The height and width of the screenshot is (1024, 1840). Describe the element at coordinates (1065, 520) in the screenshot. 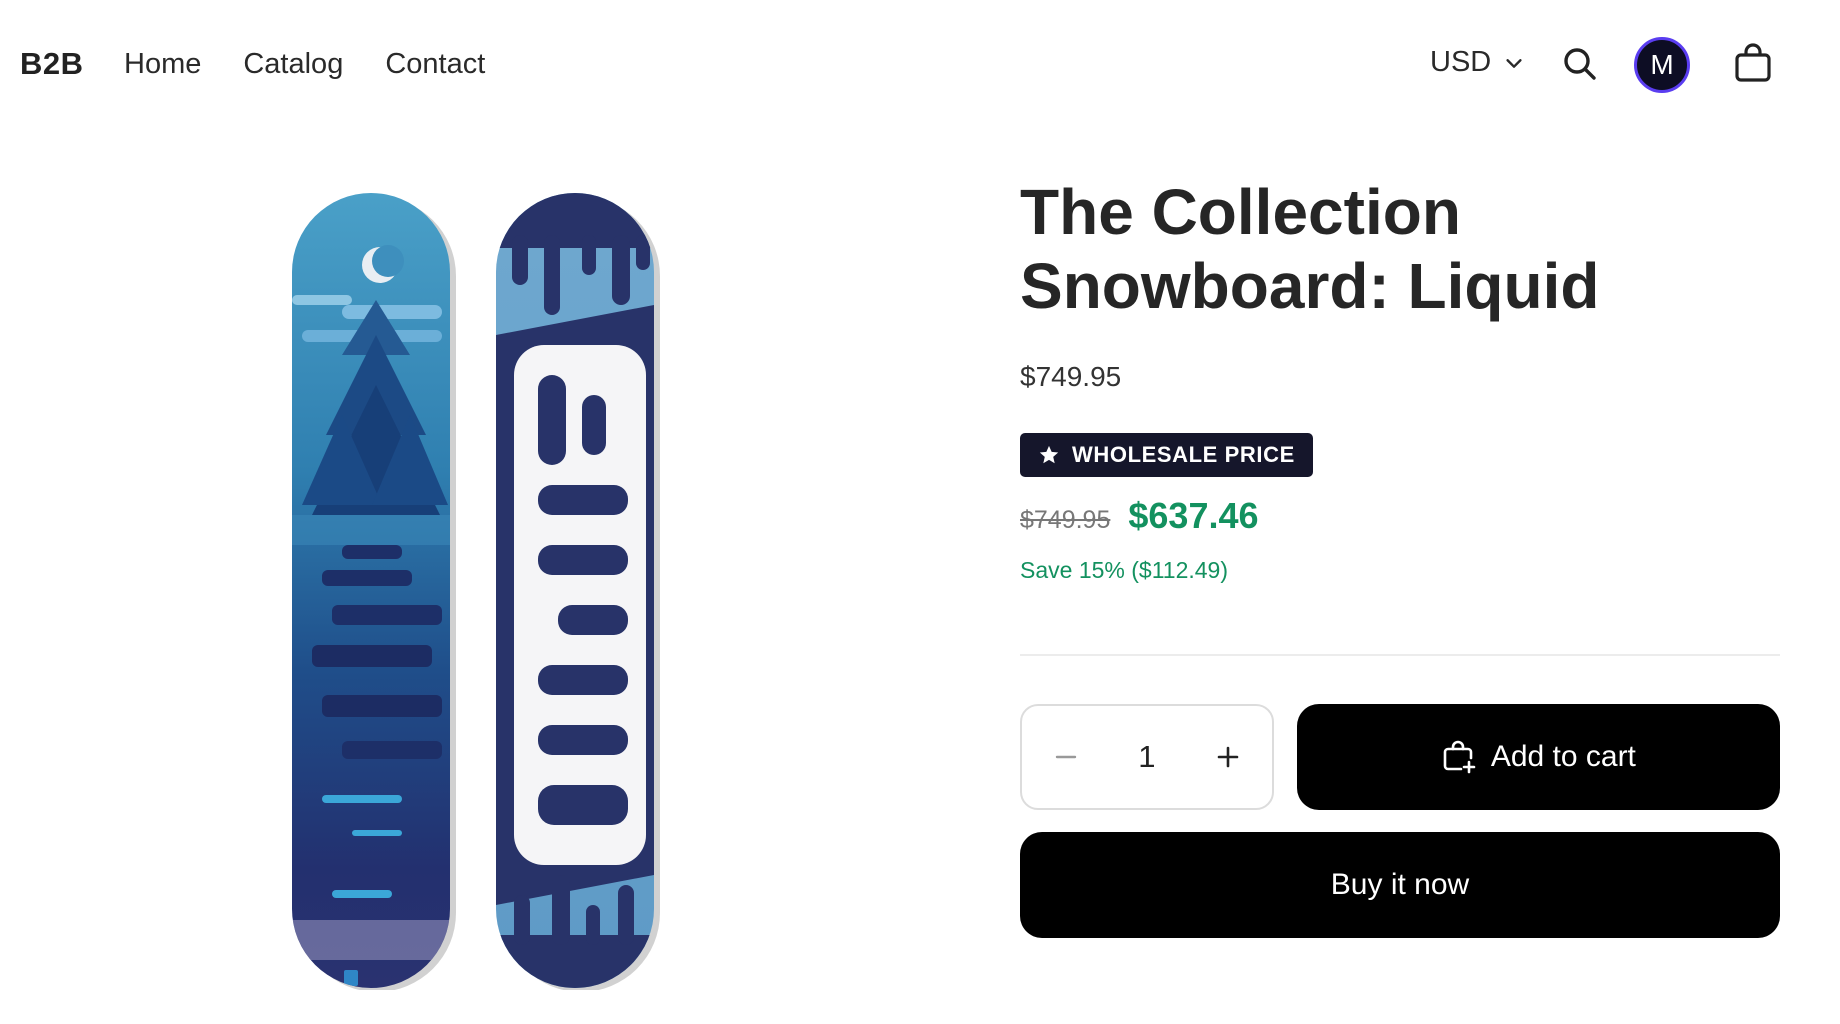

I see `compare-at-price: $749.95` at that location.